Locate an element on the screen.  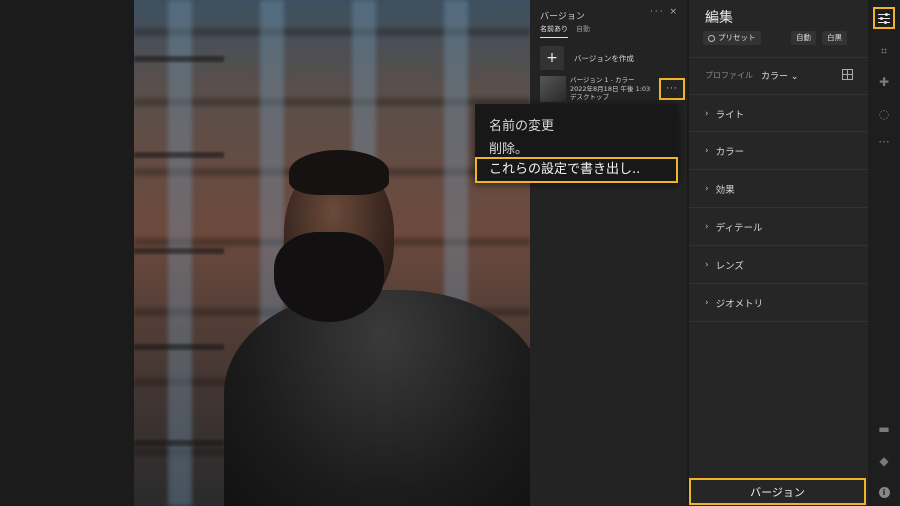
comment-icon: ▬ is located at coordinates (884, 429).